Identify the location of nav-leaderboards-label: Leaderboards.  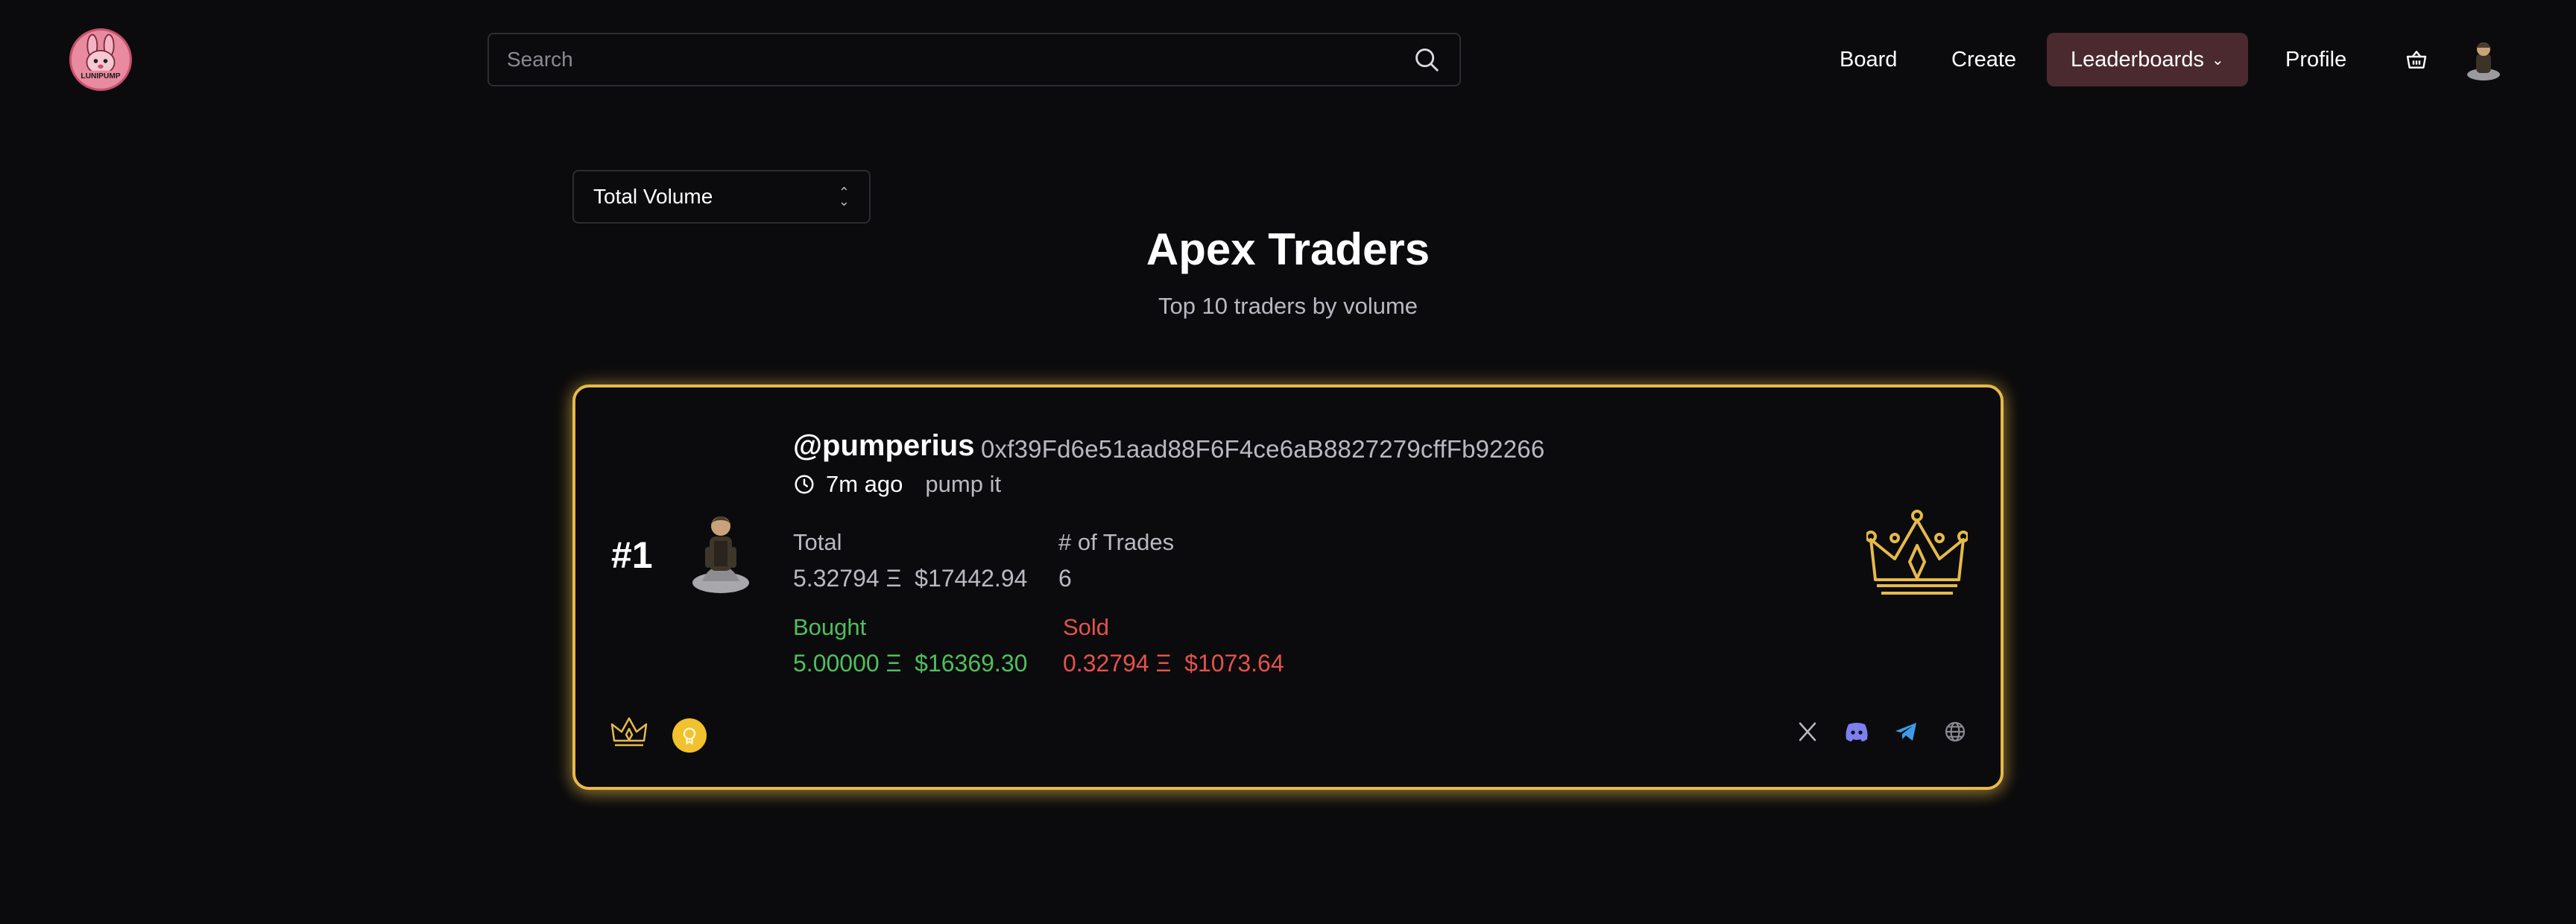
(2137, 60).